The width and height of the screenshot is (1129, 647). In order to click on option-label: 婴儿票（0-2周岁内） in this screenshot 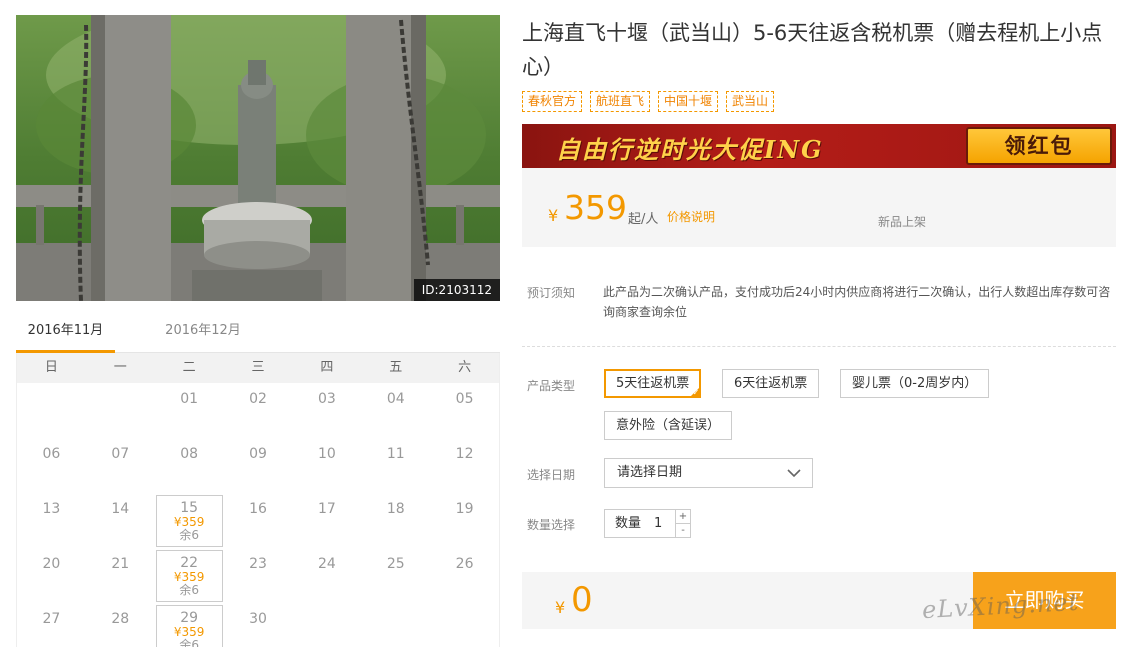, I will do `click(915, 383)`.